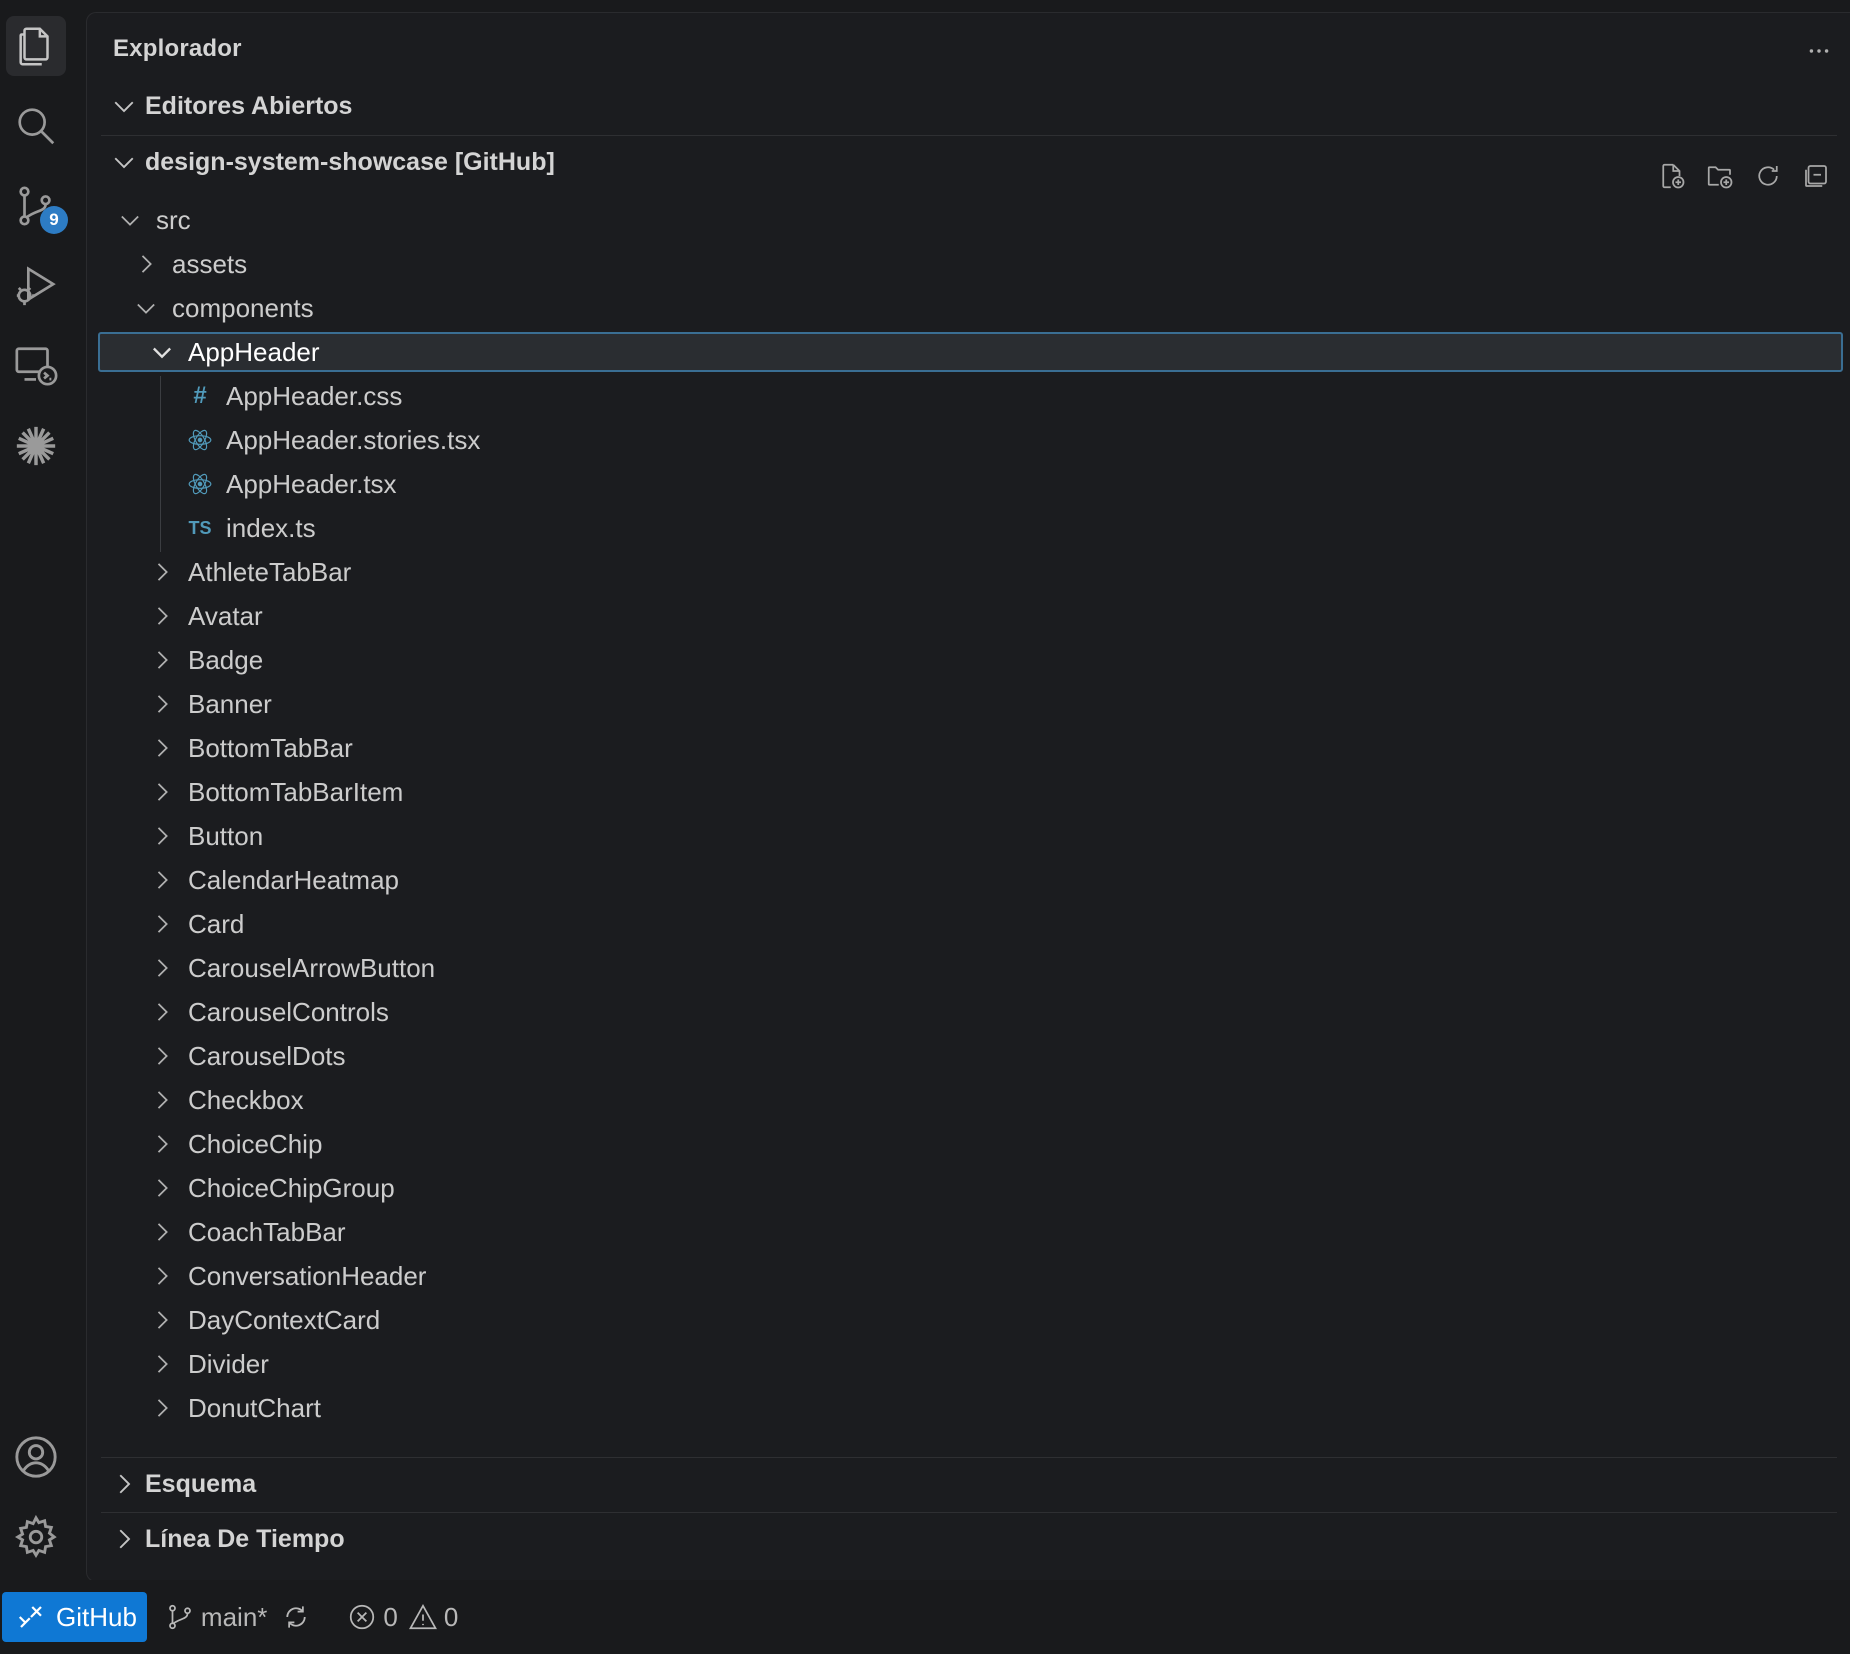 The width and height of the screenshot is (1850, 1654). What do you see at coordinates (969, 162) in the screenshot?
I see `workspace-header: design-system-showcase [GitHub]` at bounding box center [969, 162].